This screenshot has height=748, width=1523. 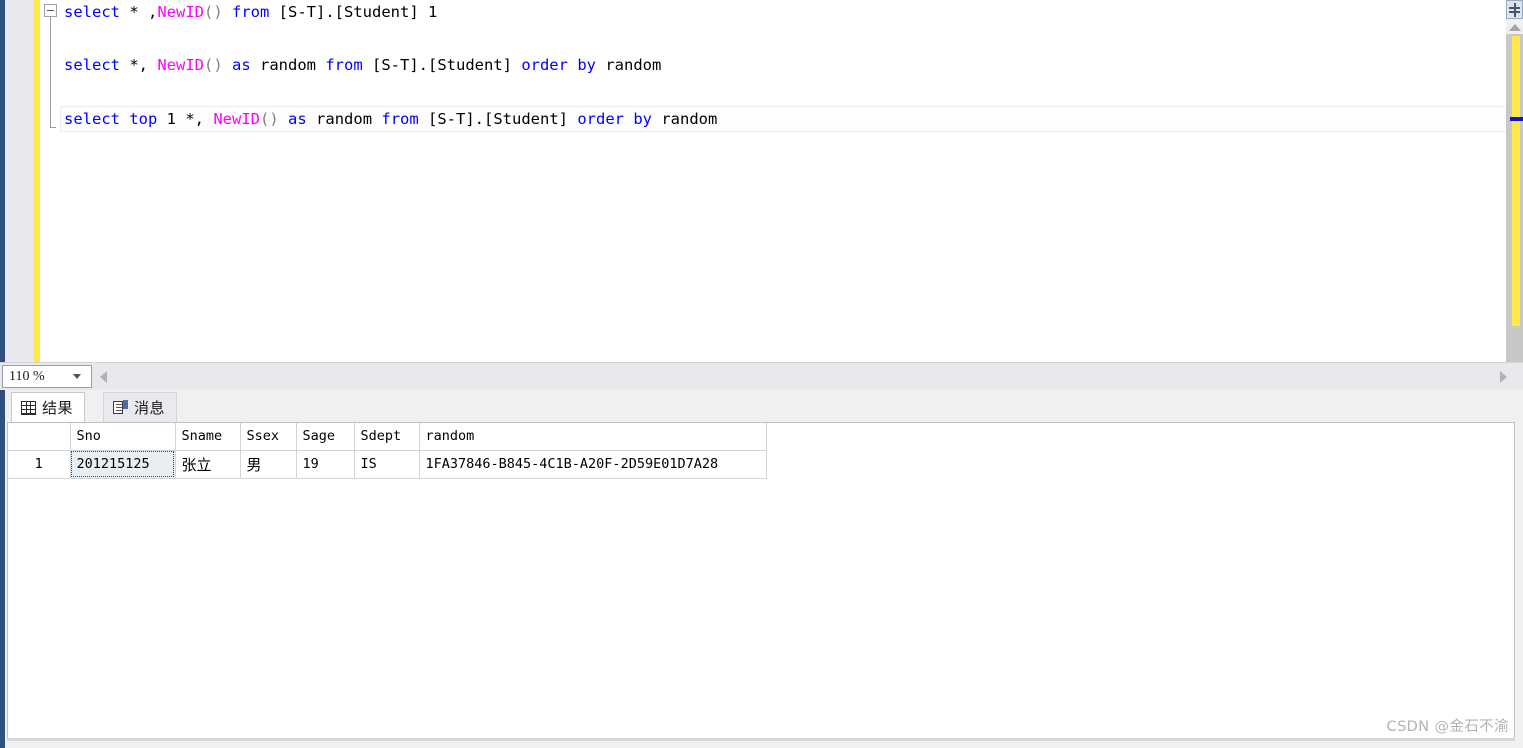 What do you see at coordinates (268, 464) in the screenshot?
I see `grid-cell-ssex: 男` at bounding box center [268, 464].